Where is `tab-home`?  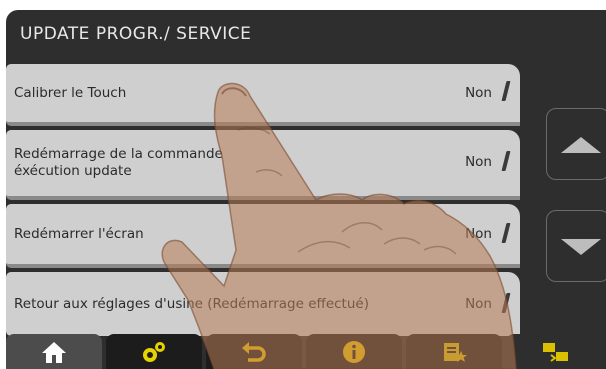 tab-home is located at coordinates (54, 351).